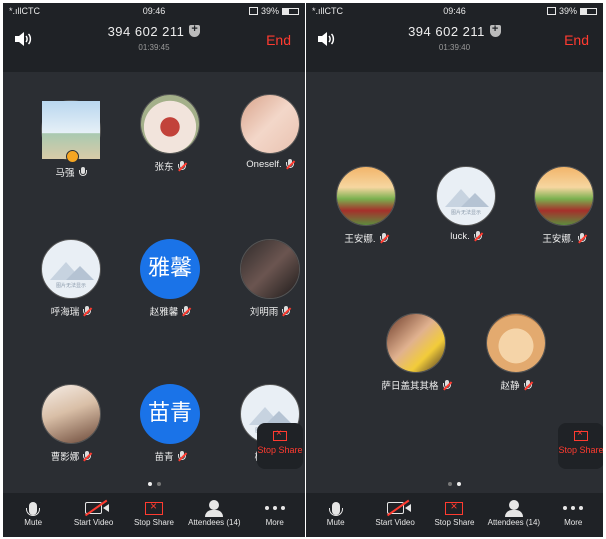  What do you see at coordinates (72, 156) in the screenshot?
I see `host-badge-icon` at bounding box center [72, 156].